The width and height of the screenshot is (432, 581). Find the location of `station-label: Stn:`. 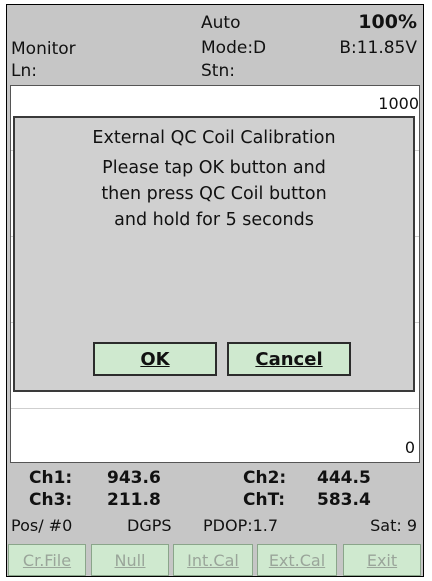

station-label: Stn: is located at coordinates (218, 71).